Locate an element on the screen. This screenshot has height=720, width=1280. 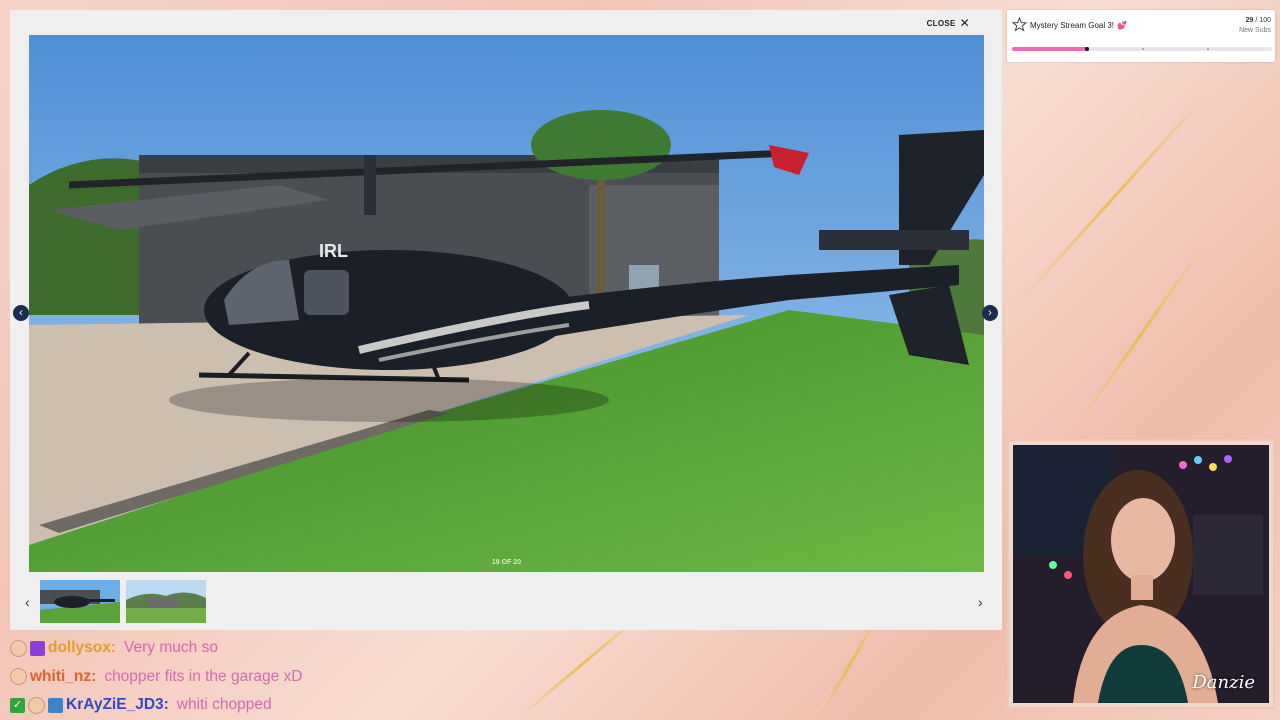
goal-title: Mystery Stream Goal 3! 💕 is located at coordinates (1078, 25).